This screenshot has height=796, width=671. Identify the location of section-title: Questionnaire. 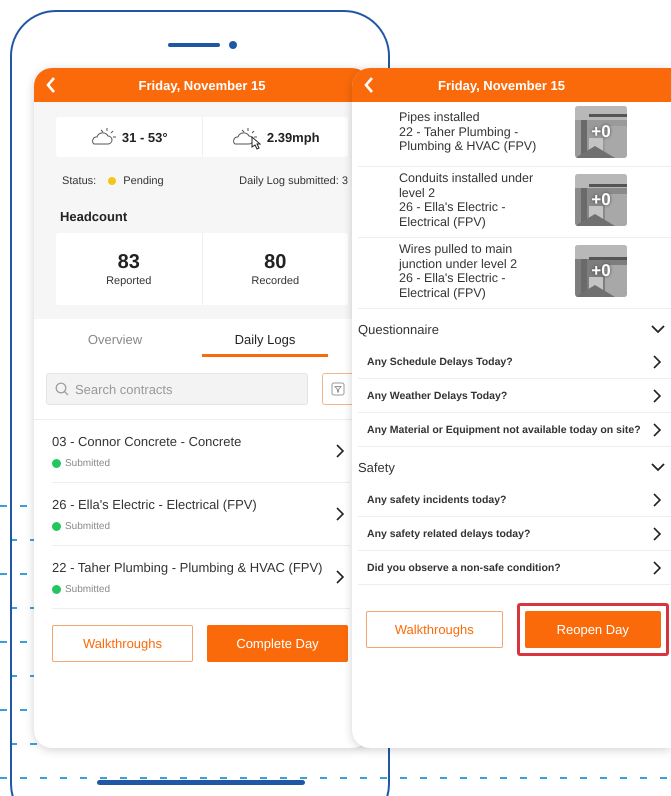
(398, 329).